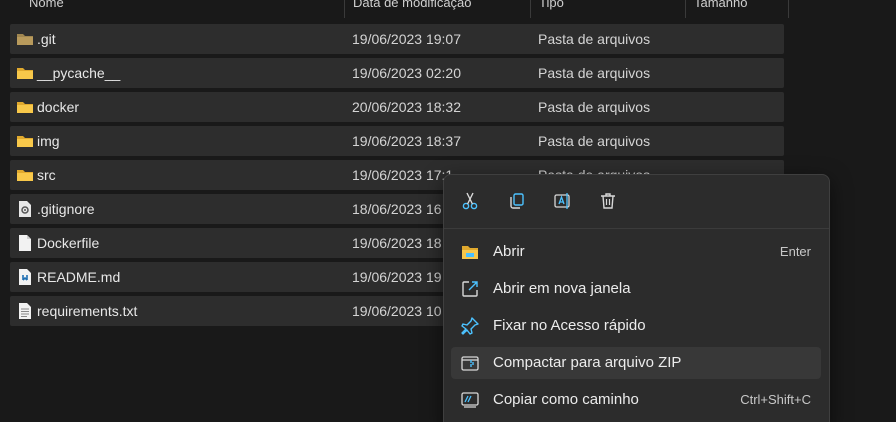  I want to click on menu-item-compress-zip: Compactar para arquivo ZIP, so click(636, 363).